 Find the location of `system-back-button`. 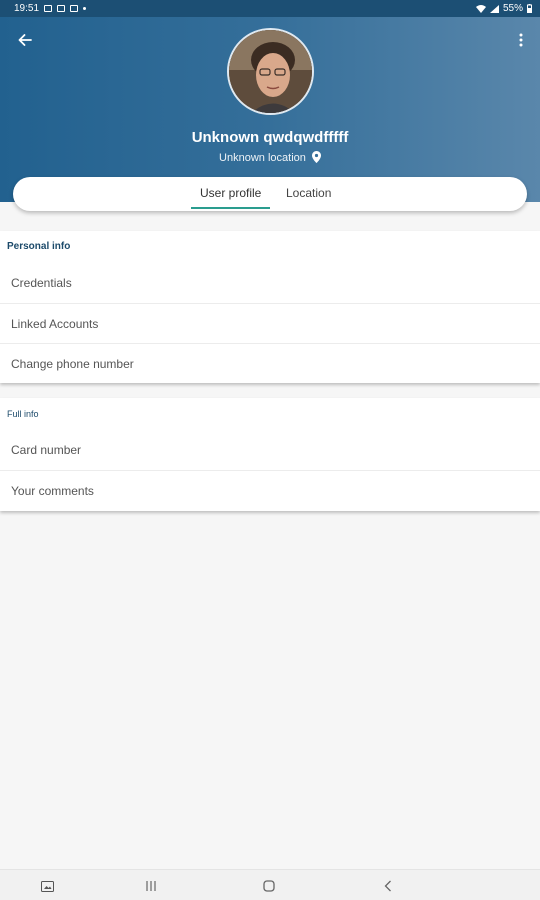

system-back-button is located at coordinates (388, 886).